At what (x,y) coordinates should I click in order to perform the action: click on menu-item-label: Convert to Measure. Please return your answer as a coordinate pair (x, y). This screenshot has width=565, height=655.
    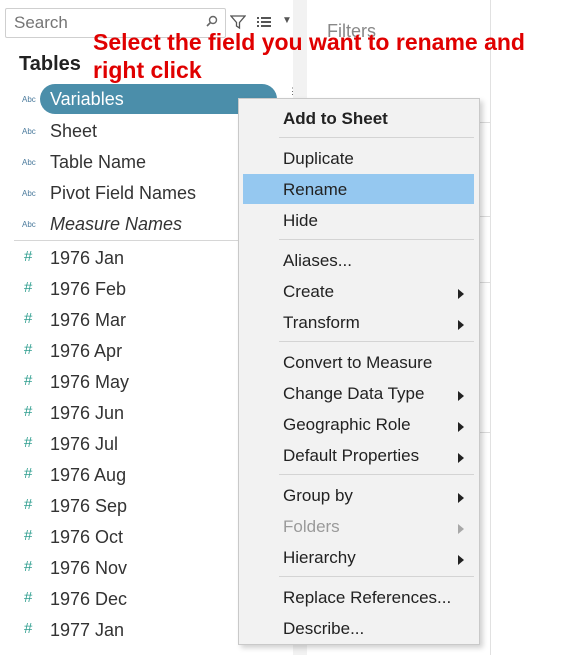
    Looking at the image, I should click on (358, 362).